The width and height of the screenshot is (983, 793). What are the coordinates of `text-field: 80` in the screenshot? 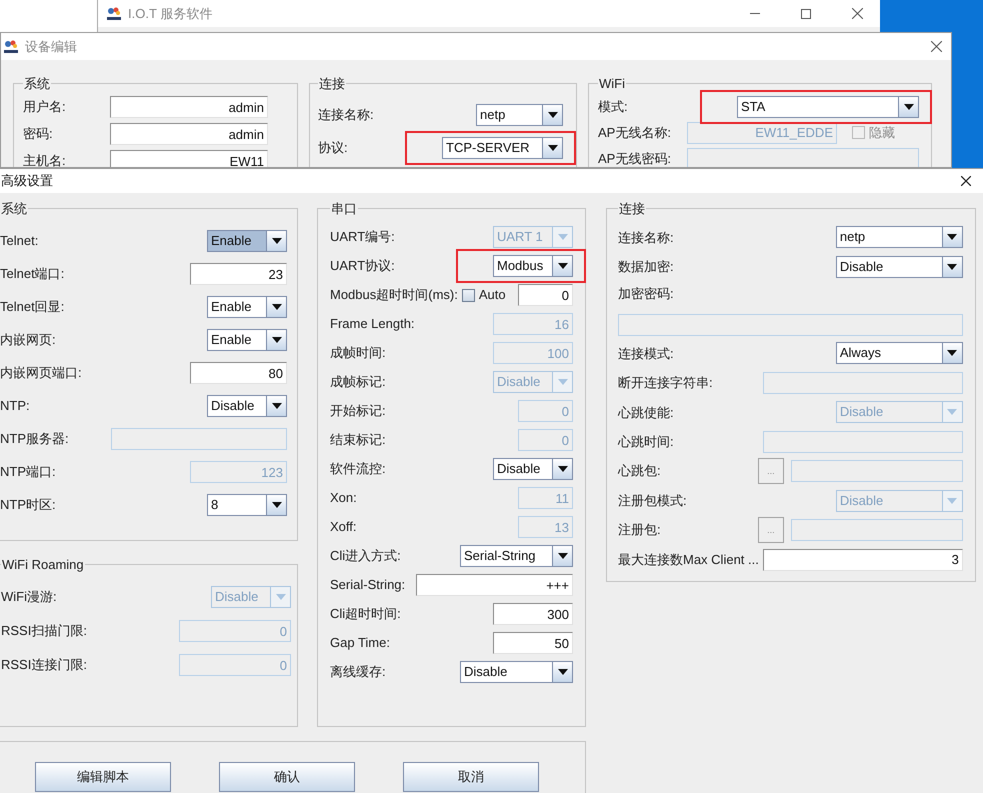 It's located at (238, 373).